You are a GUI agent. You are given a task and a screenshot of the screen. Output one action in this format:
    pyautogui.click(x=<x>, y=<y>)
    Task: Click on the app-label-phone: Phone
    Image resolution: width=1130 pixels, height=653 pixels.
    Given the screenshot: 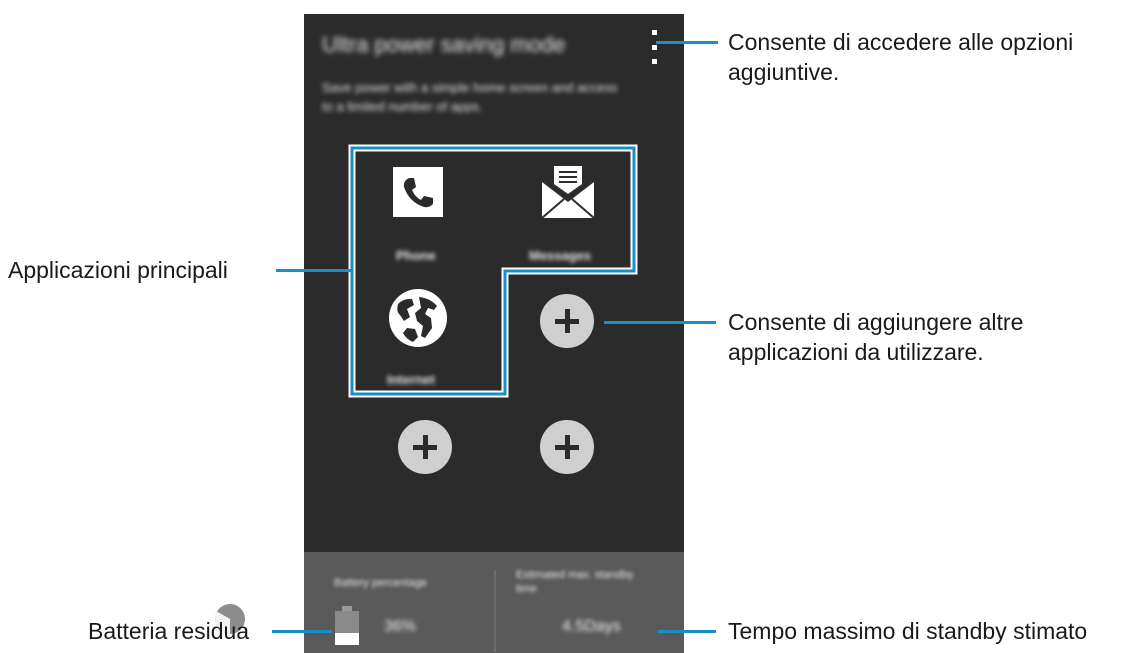 What is the action you would take?
    pyautogui.click(x=416, y=255)
    